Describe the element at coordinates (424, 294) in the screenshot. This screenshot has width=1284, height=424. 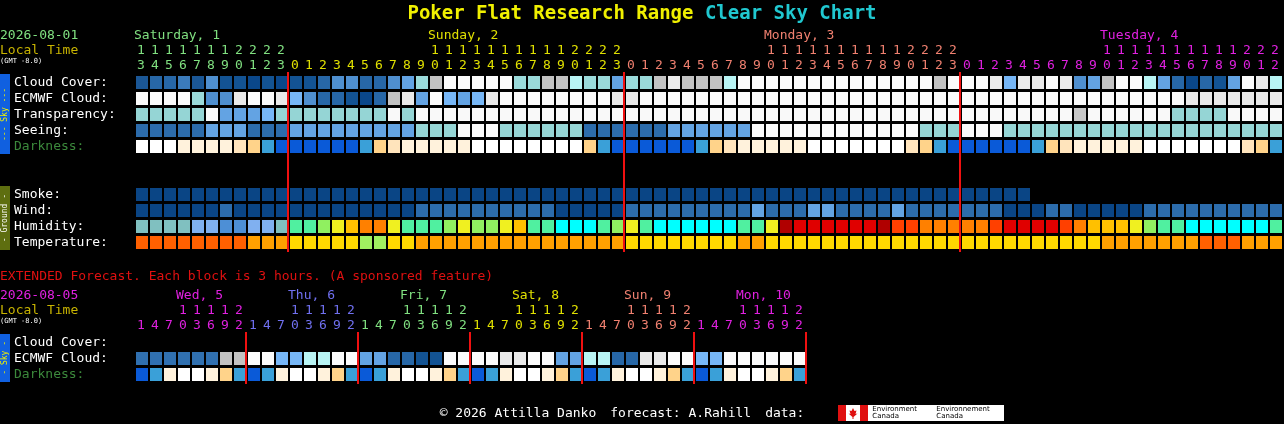
I see `day-label: Fri, 7` at that location.